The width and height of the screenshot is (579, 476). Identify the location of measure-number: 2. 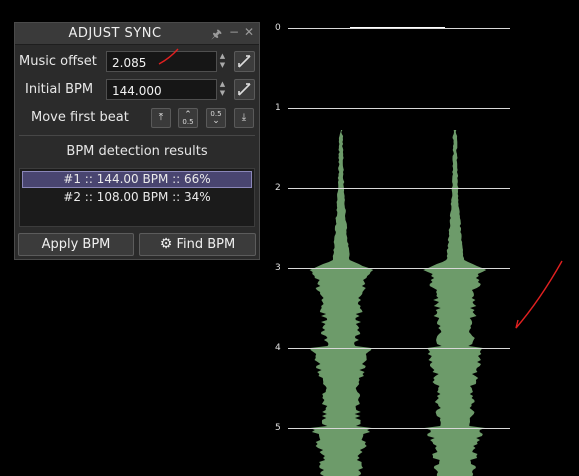
(278, 188).